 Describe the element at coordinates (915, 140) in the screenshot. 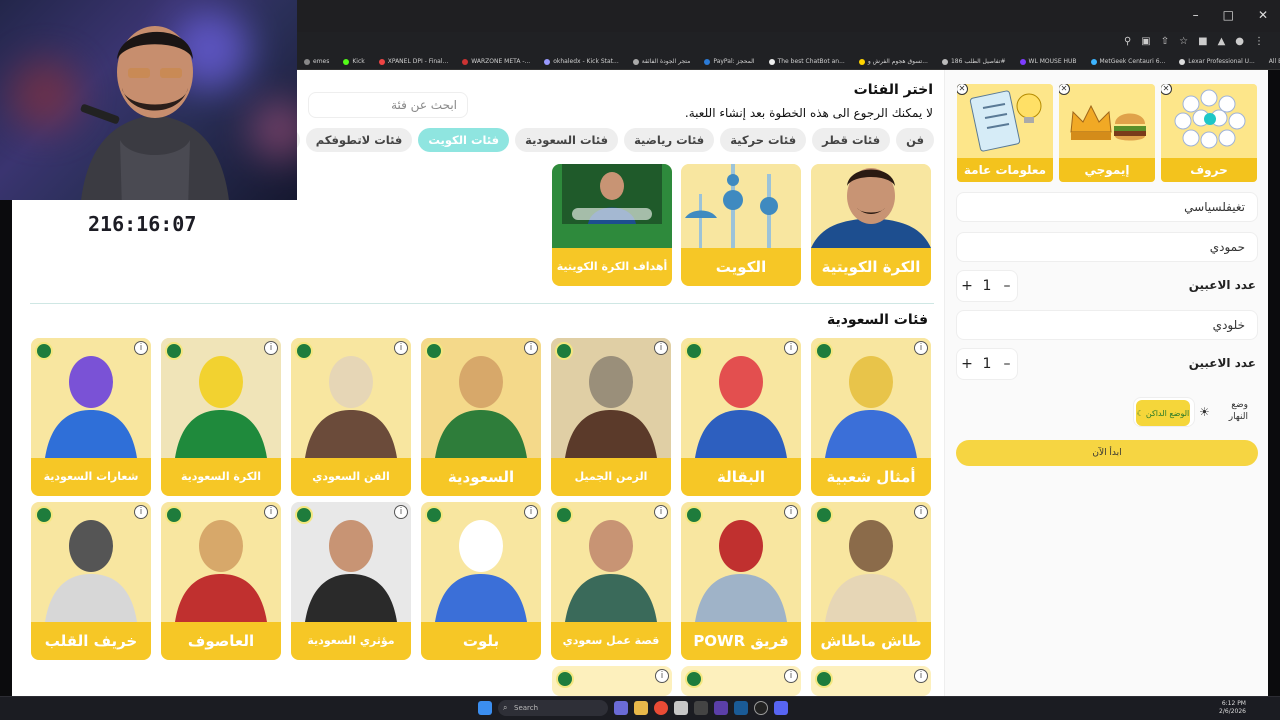

I see `category-tab: فن` at that location.